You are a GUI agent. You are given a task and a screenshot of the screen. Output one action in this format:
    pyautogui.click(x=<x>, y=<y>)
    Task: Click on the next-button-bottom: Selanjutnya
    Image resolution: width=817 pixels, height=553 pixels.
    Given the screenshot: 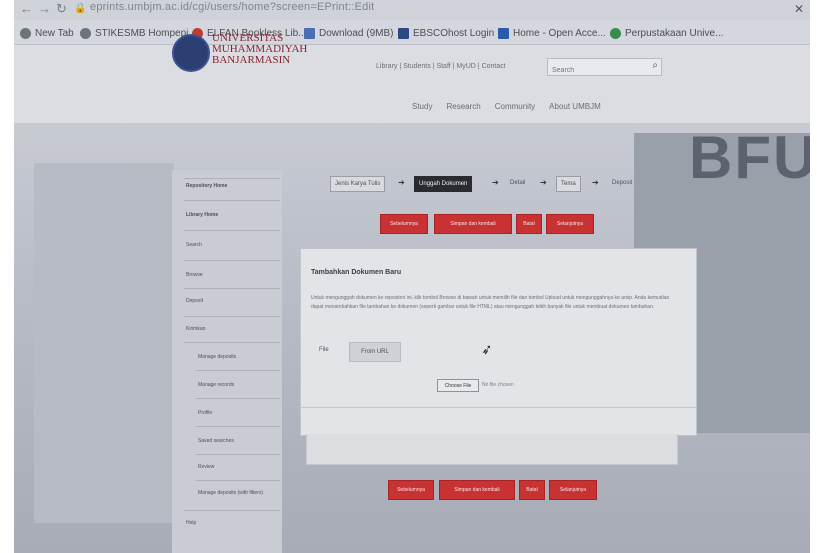 What is the action you would take?
    pyautogui.click(x=573, y=490)
    